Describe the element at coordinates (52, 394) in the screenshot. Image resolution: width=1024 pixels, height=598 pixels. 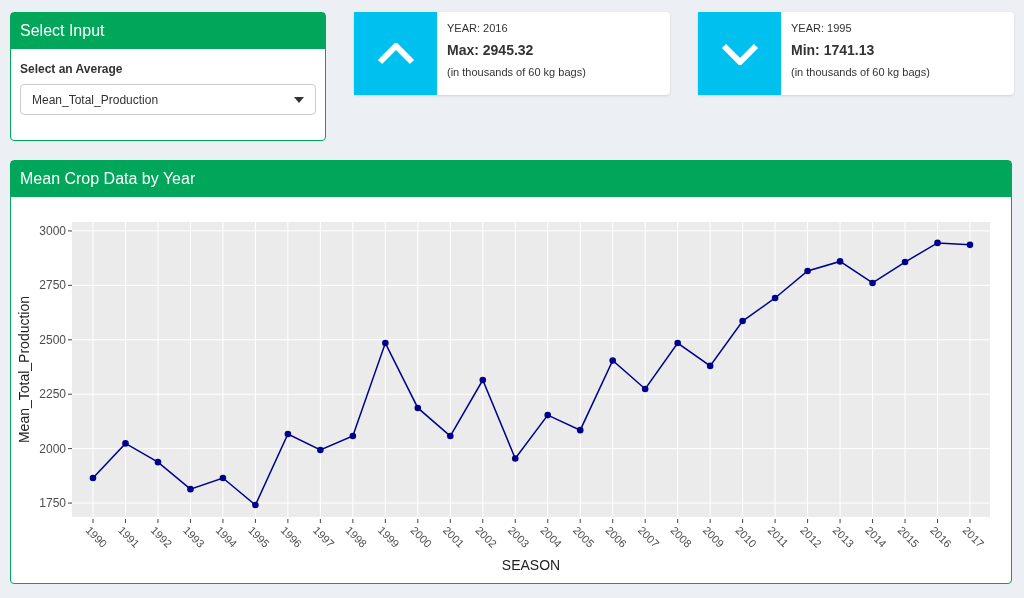
I see `y-tick-label: 2250` at that location.